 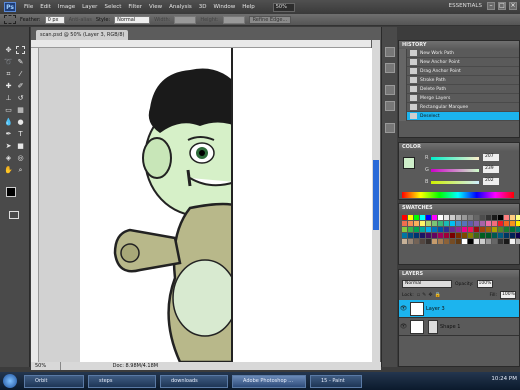 What do you see at coordinates (82, 39) in the screenshot?
I see `document-tab: scan.psd @ 50% (Layer 3, RGB/8) *` at bounding box center [82, 39].